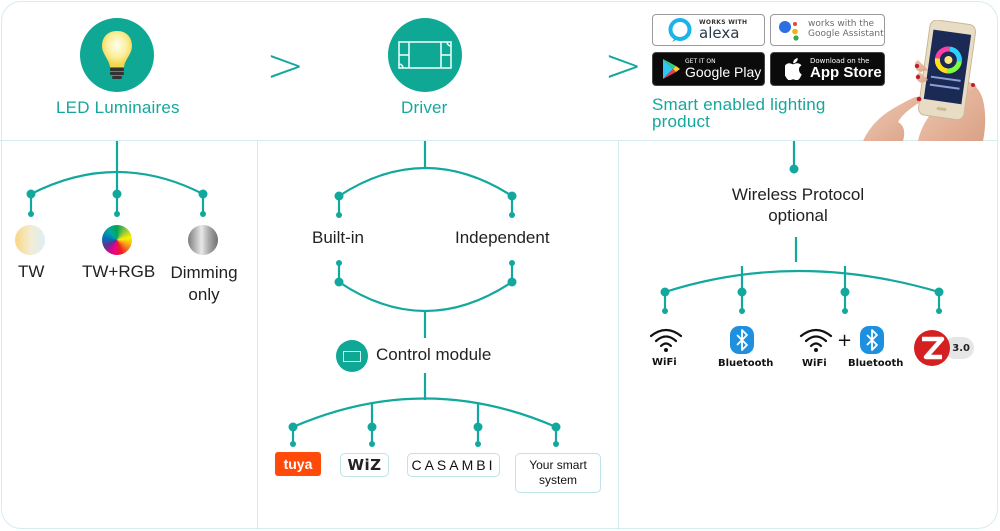 This screenshot has height=531, width=1000. Describe the element at coordinates (31, 271) in the screenshot. I see `option-tw: TW` at that location.